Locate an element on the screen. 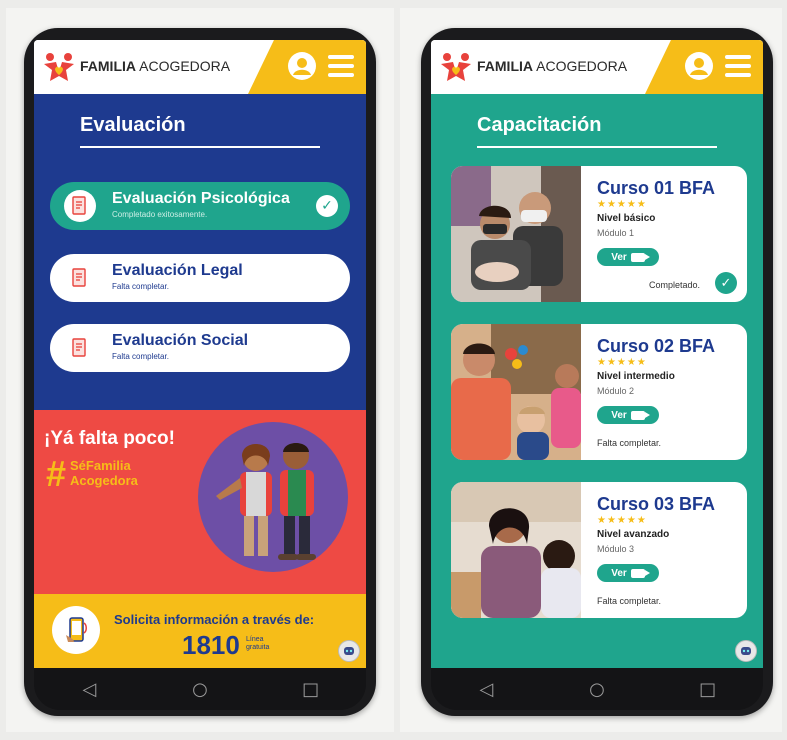 This screenshot has width=787, height=740. promo-banner: ¡Yá falta poco! # SéFamilia Acogedora is located at coordinates (200, 502).